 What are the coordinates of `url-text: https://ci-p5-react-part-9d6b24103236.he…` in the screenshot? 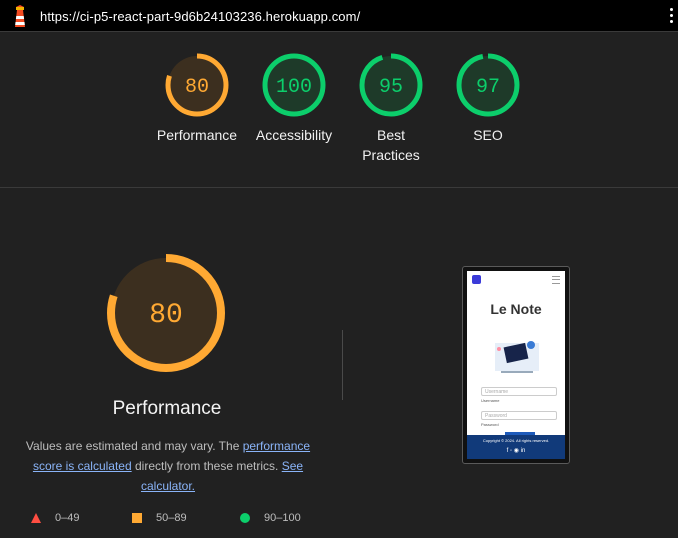 It's located at (200, 16).